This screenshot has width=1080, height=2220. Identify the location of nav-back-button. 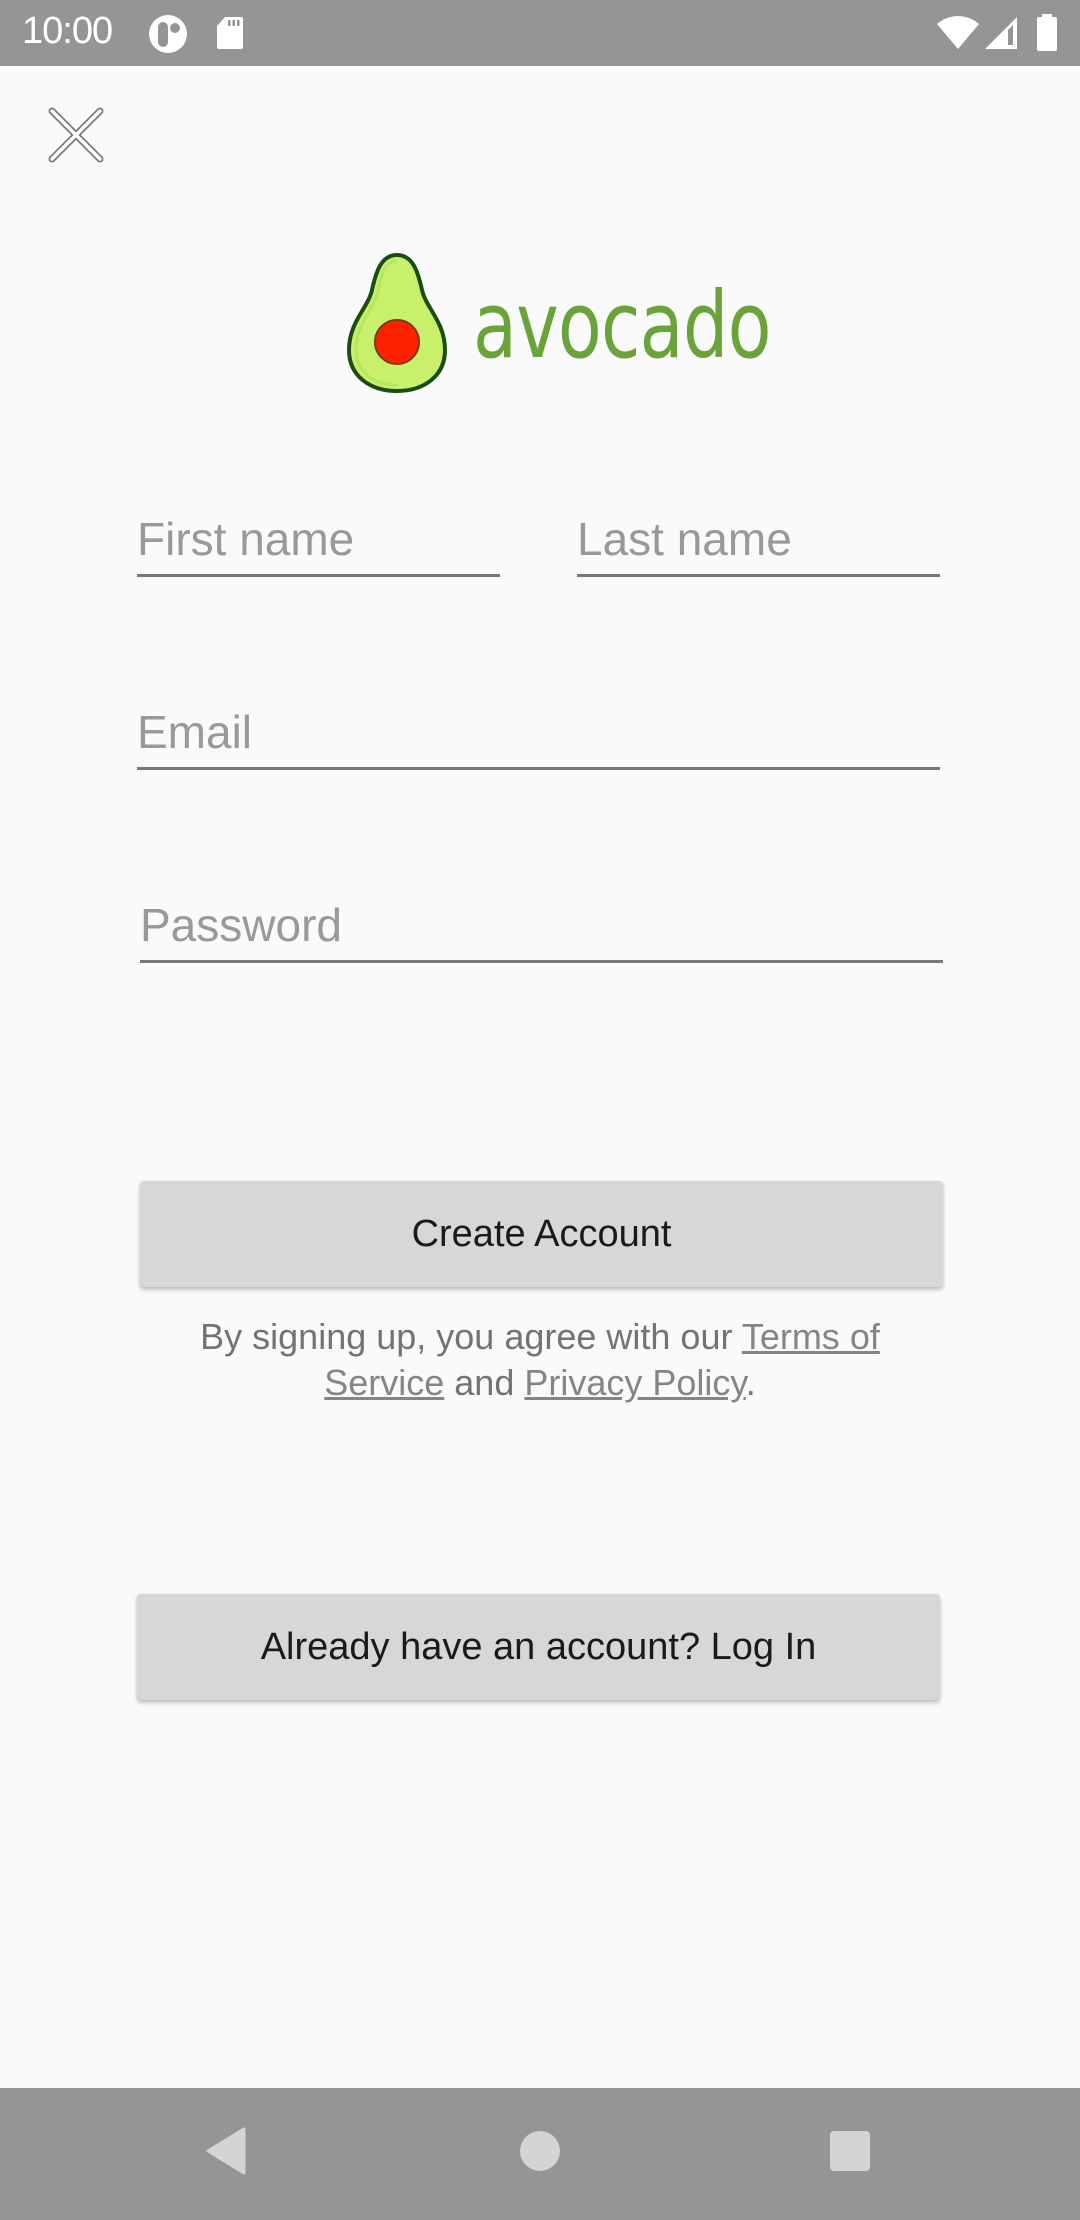
(226, 2153).